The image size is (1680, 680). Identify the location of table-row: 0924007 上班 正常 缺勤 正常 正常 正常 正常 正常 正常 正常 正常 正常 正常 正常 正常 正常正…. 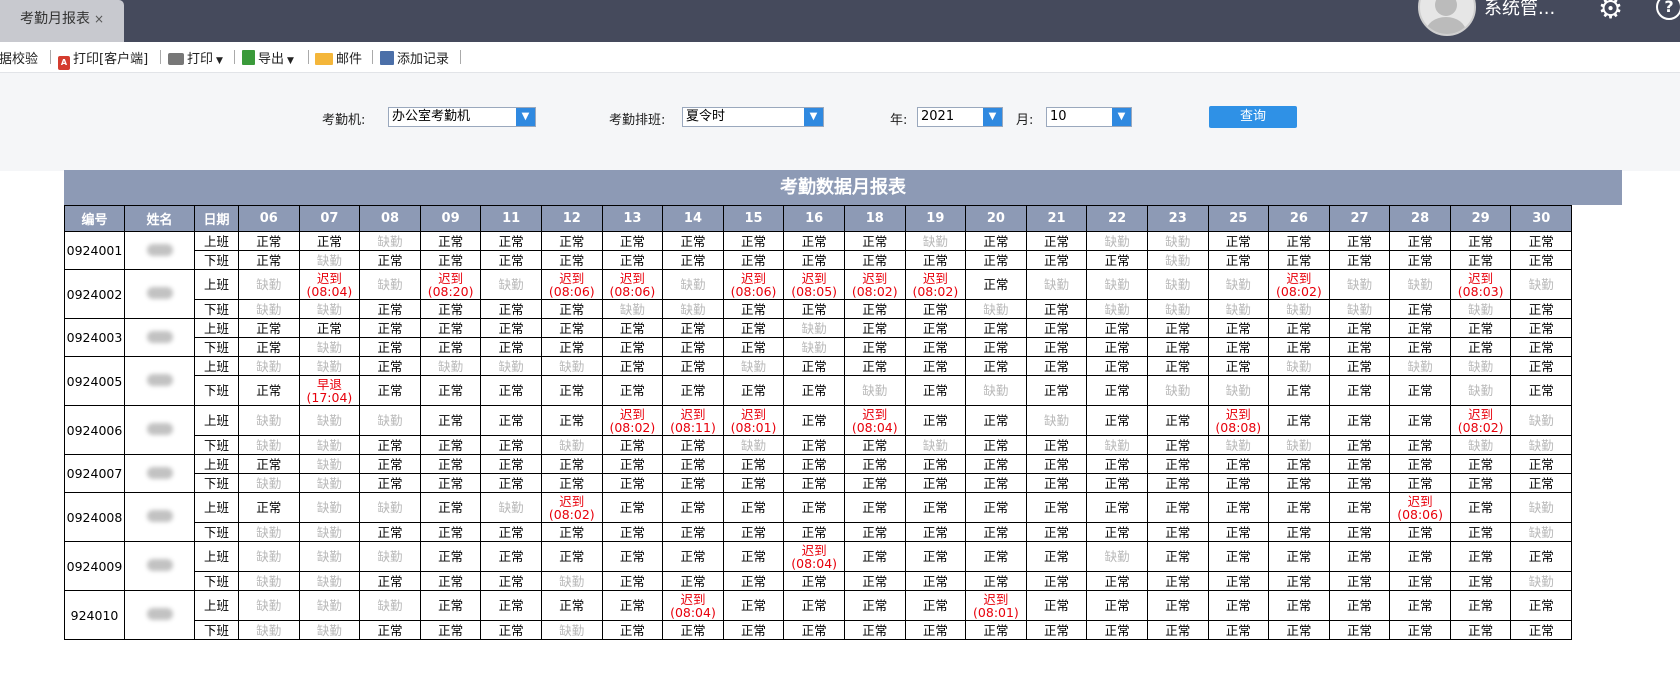
(818, 473).